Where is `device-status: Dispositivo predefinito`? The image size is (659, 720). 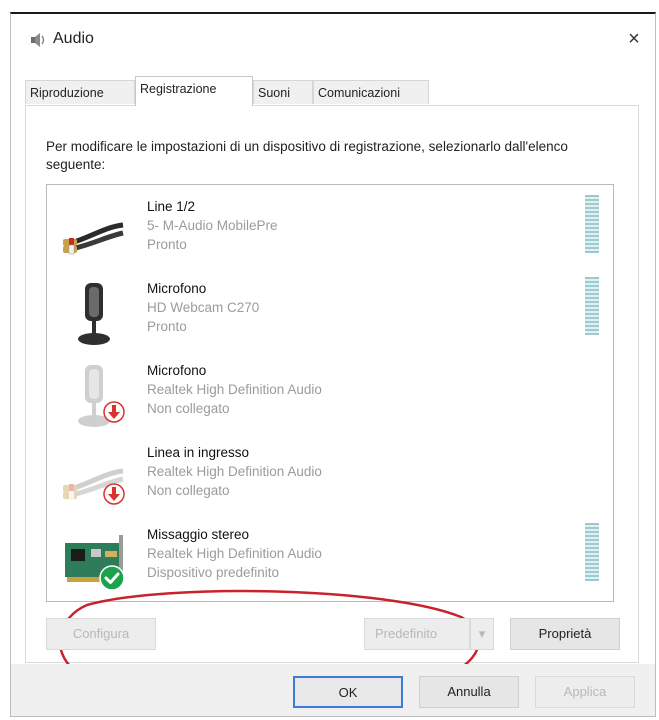 device-status: Dispositivo predefinito is located at coordinates (213, 572).